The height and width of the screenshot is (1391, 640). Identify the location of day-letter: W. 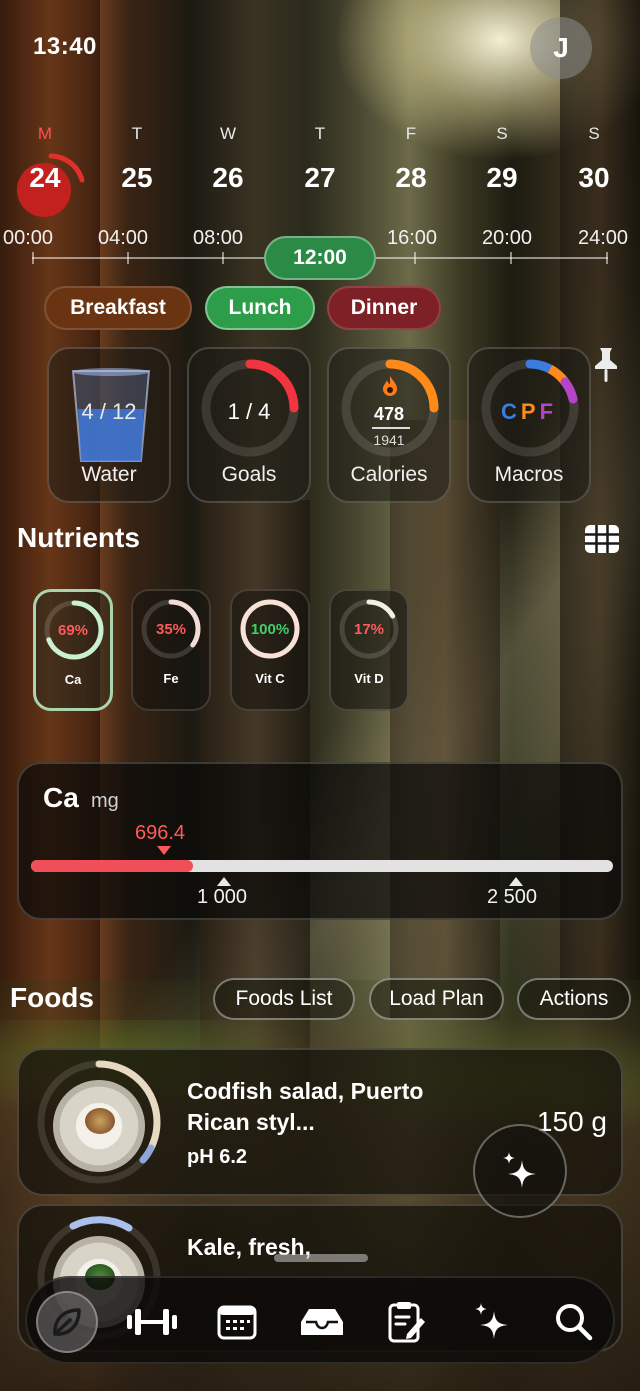
(228, 133).